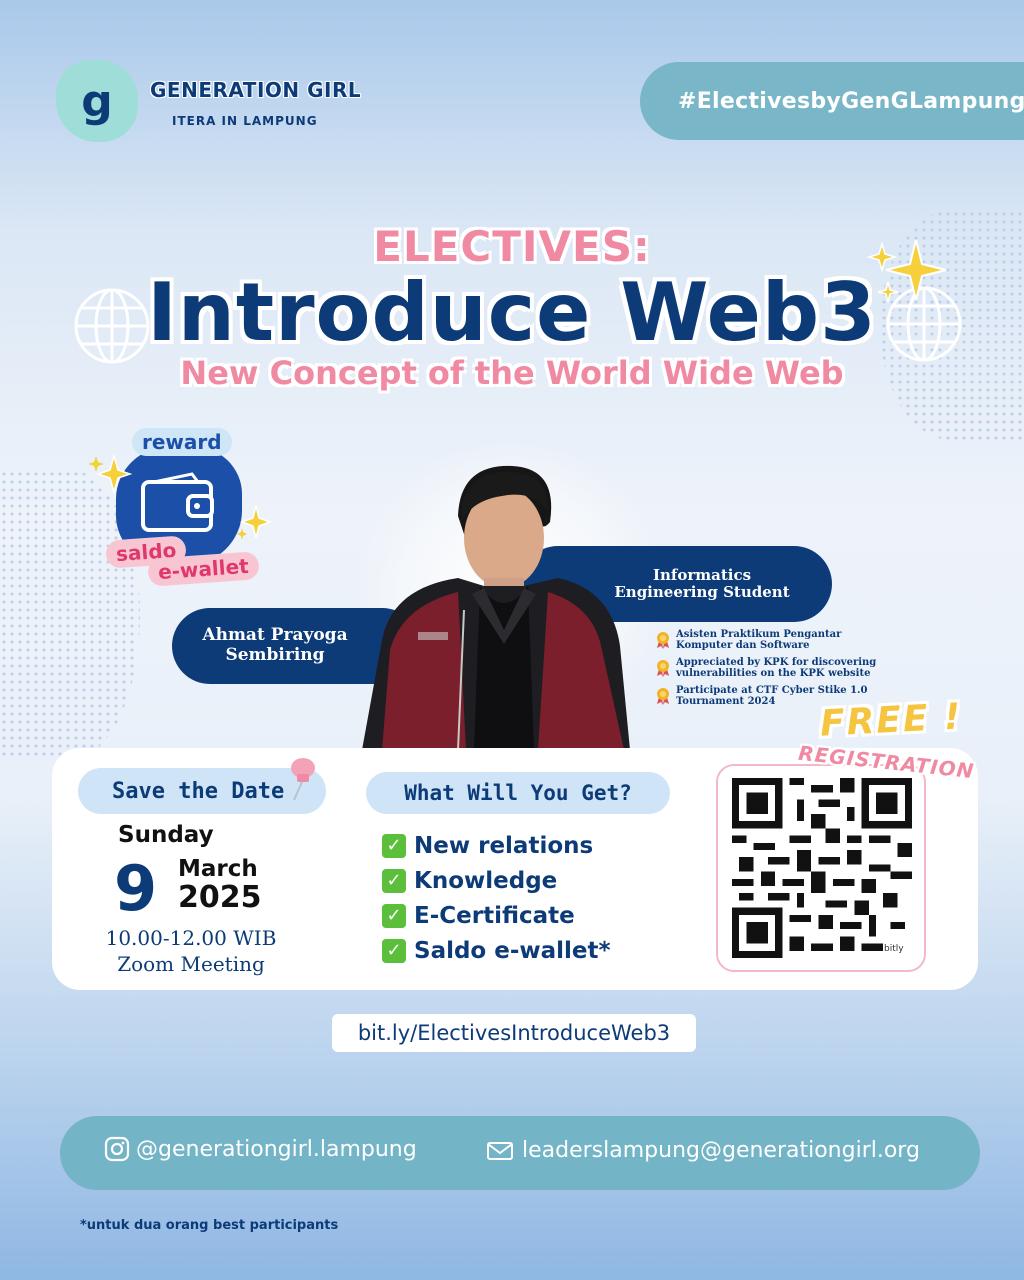 The image size is (1024, 1280). What do you see at coordinates (894, 949) in the screenshot?
I see `qr-brand-label: bitly` at bounding box center [894, 949].